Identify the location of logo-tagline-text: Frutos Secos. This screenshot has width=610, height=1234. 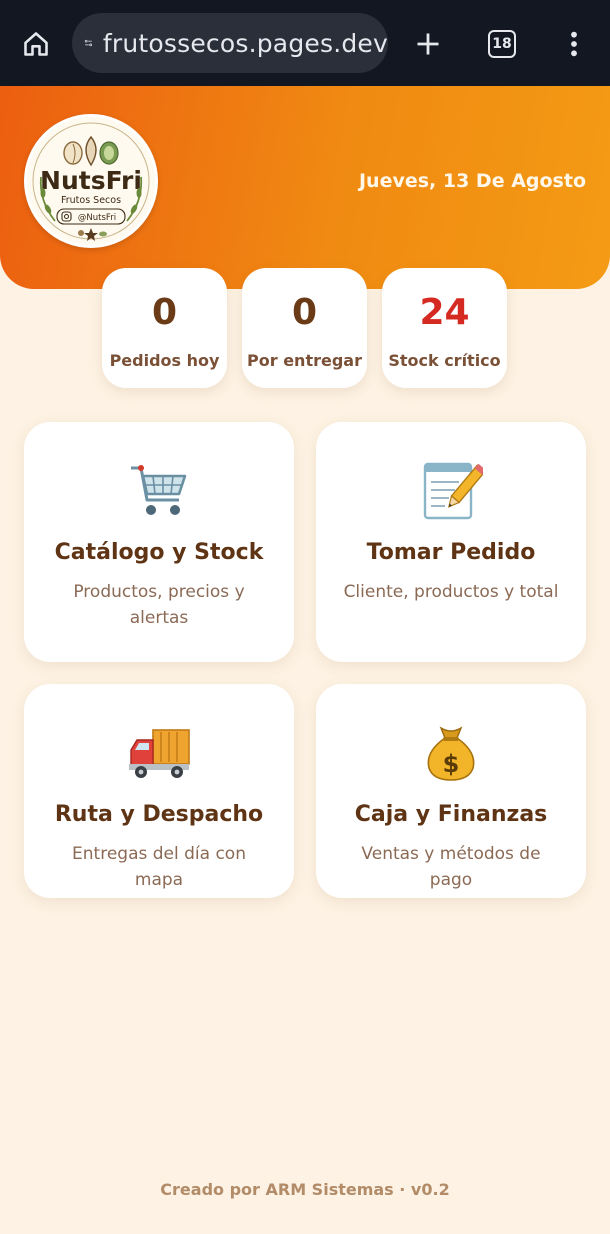
(91, 200).